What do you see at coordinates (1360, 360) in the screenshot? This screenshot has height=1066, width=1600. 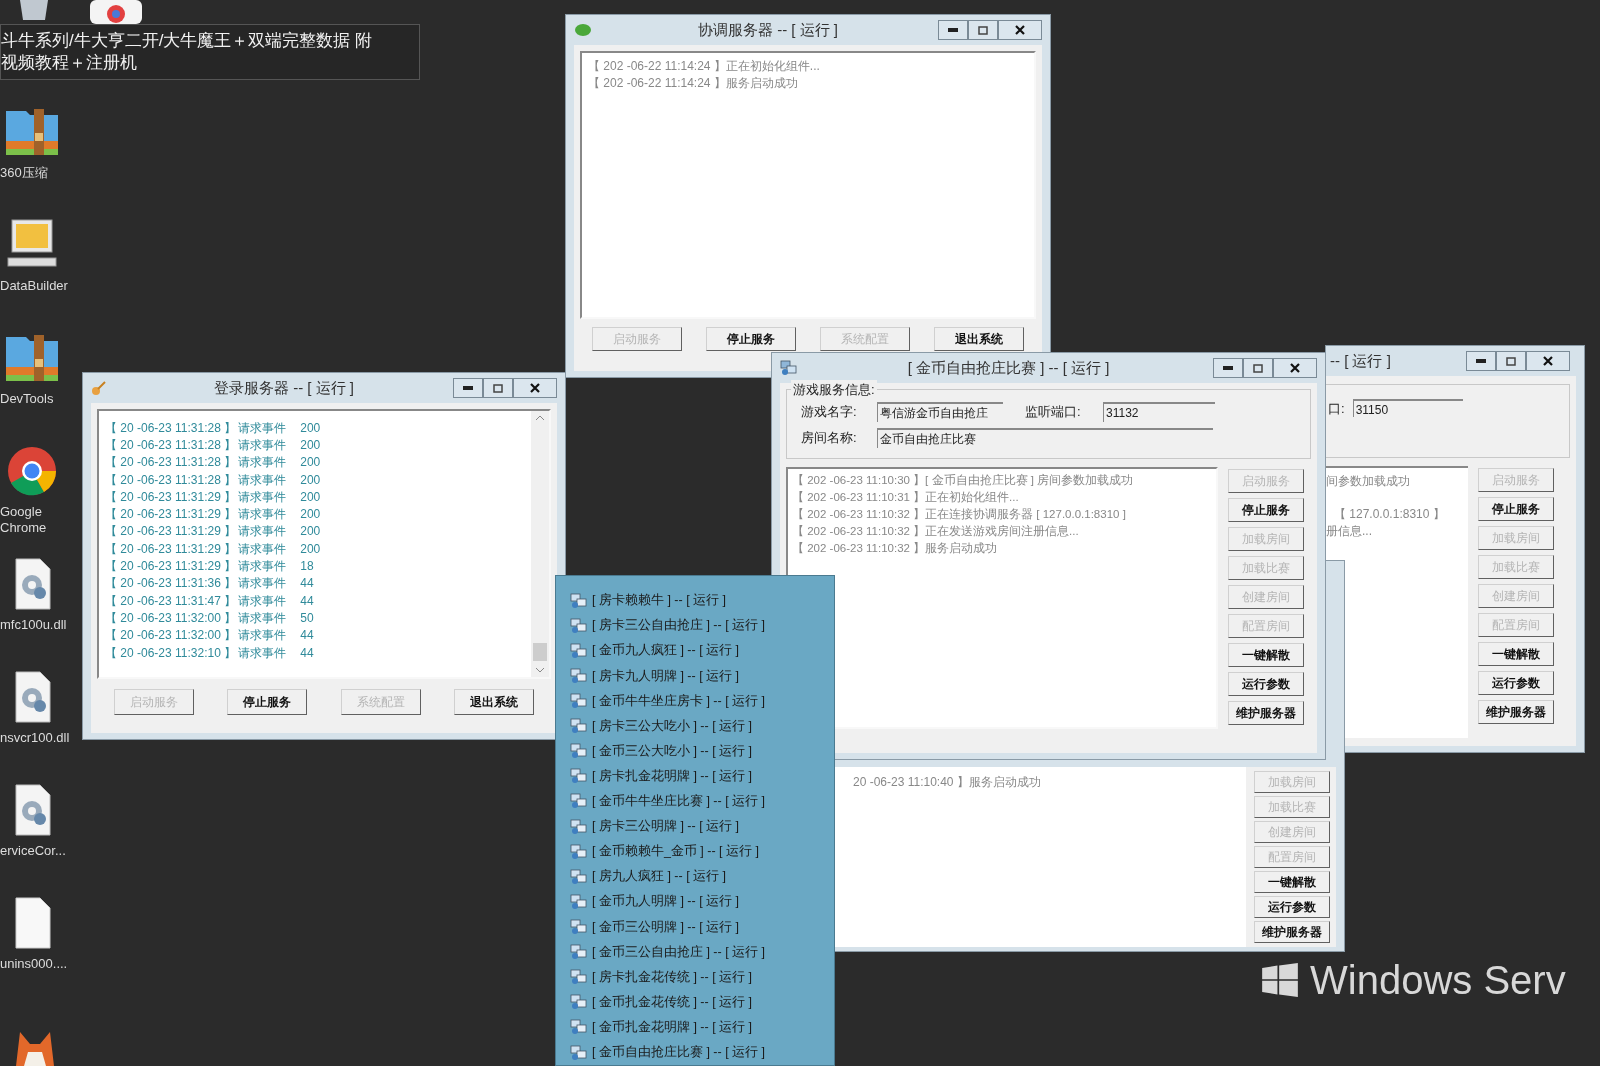 I see `window-title: -- [ 运行 ]` at bounding box center [1360, 360].